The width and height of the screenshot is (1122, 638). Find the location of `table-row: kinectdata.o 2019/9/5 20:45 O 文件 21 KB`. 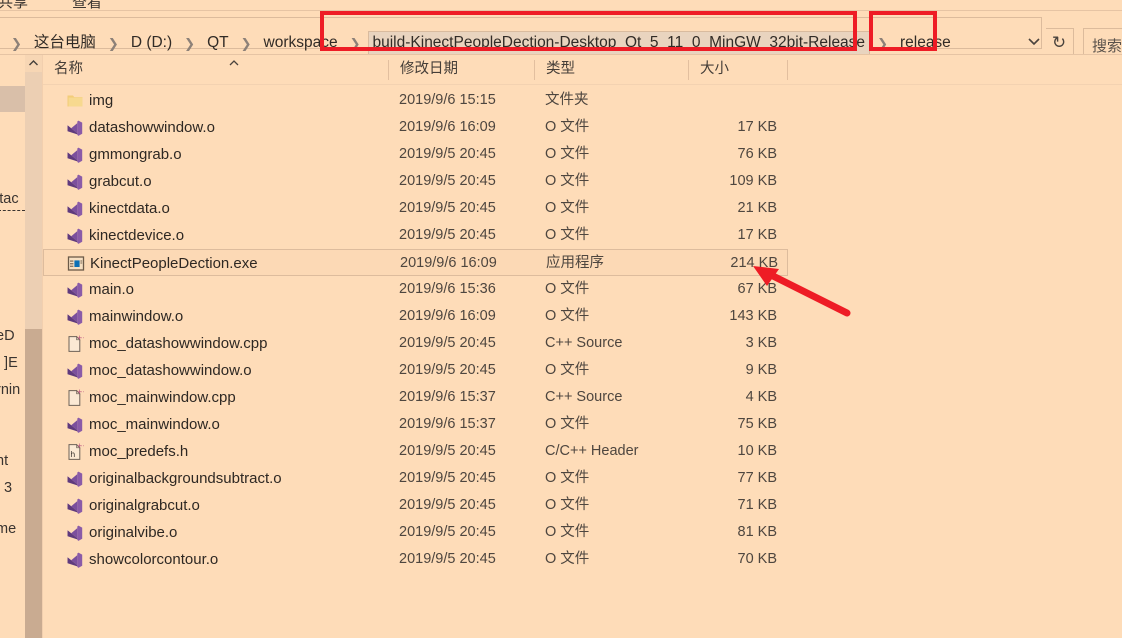

table-row: kinectdata.o 2019/9/5 20:45 O 文件 21 KB is located at coordinates (415, 208).